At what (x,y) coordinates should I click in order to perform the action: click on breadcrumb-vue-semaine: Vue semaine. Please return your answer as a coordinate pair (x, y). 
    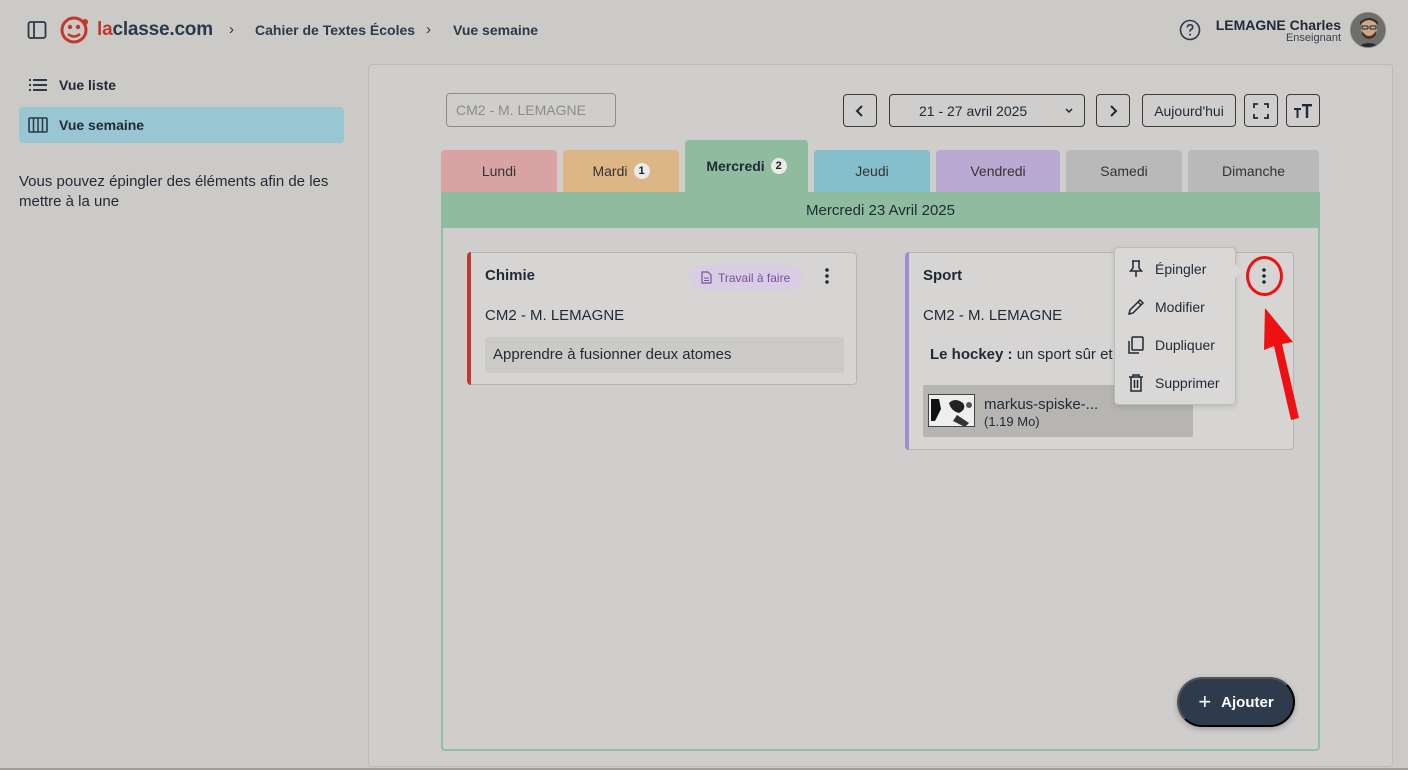
    Looking at the image, I should click on (495, 30).